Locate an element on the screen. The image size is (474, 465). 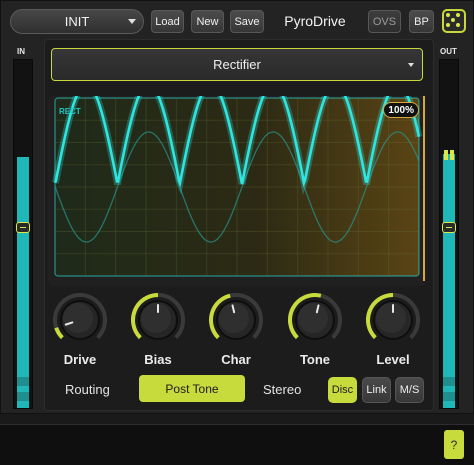
preset-selector: INIT is located at coordinates (77, 21).